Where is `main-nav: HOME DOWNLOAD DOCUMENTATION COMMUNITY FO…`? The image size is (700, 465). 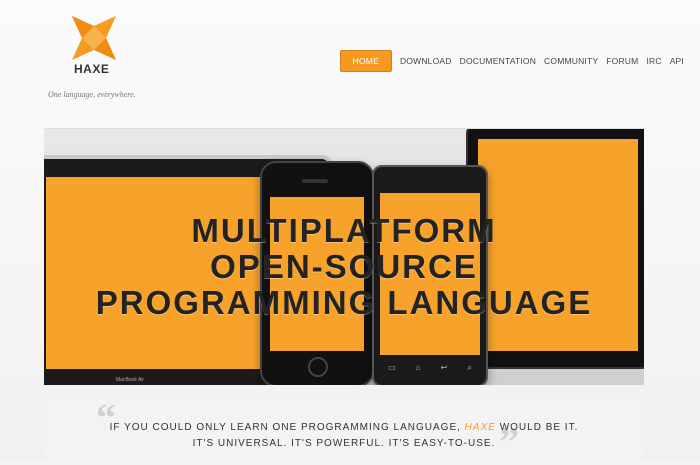
main-nav: HOME DOWNLOAD DOCUMENTATION COMMUNITY FO… is located at coordinates (513, 61).